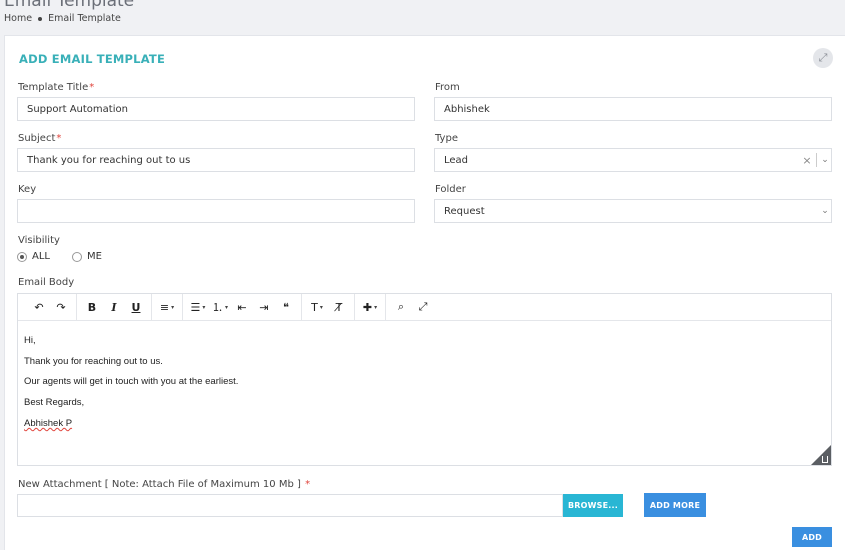 The height and width of the screenshot is (550, 845). What do you see at coordinates (46, 282) in the screenshot?
I see `email-body-label: Email Body` at bounding box center [46, 282].